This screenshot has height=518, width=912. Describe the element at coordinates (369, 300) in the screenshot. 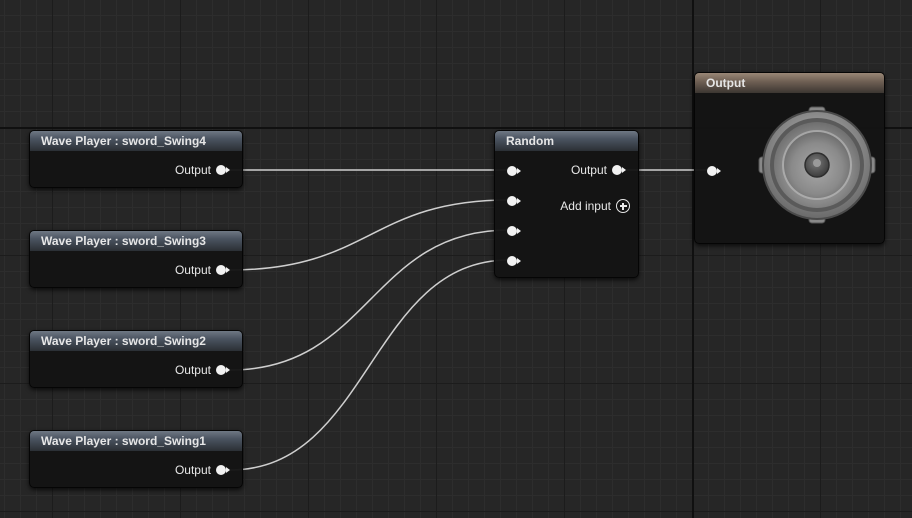

I see `wire-swing2-to-random` at that location.